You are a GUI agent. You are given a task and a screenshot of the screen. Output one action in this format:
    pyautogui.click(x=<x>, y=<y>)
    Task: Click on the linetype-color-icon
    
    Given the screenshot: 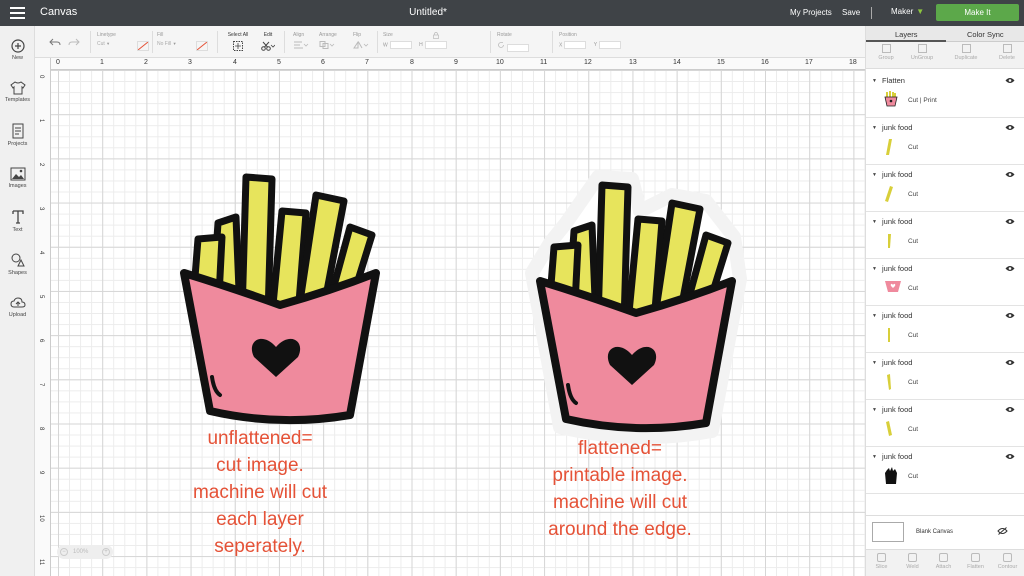 What is the action you would take?
    pyautogui.click(x=143, y=46)
    